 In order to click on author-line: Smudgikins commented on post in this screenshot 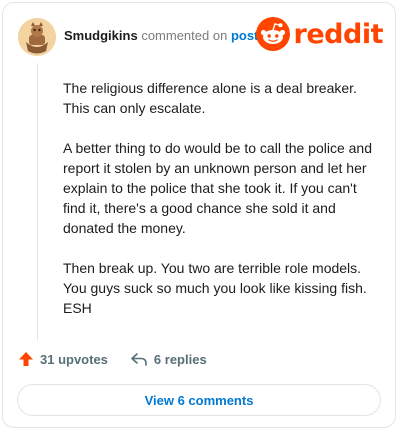, I will do `click(161, 35)`.